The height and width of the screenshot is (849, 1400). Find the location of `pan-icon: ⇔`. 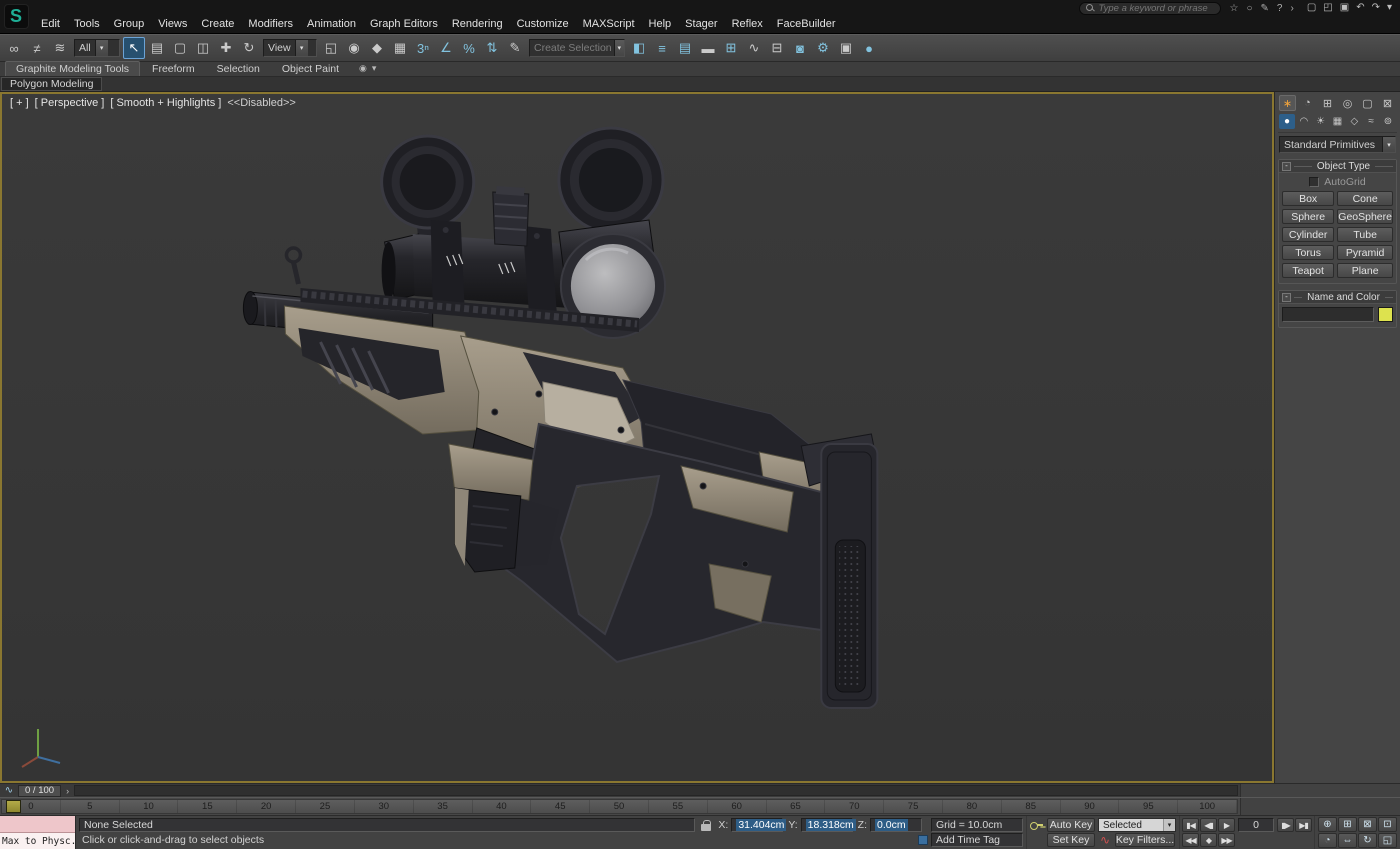

pan-icon: ⇔ is located at coordinates (1347, 840).